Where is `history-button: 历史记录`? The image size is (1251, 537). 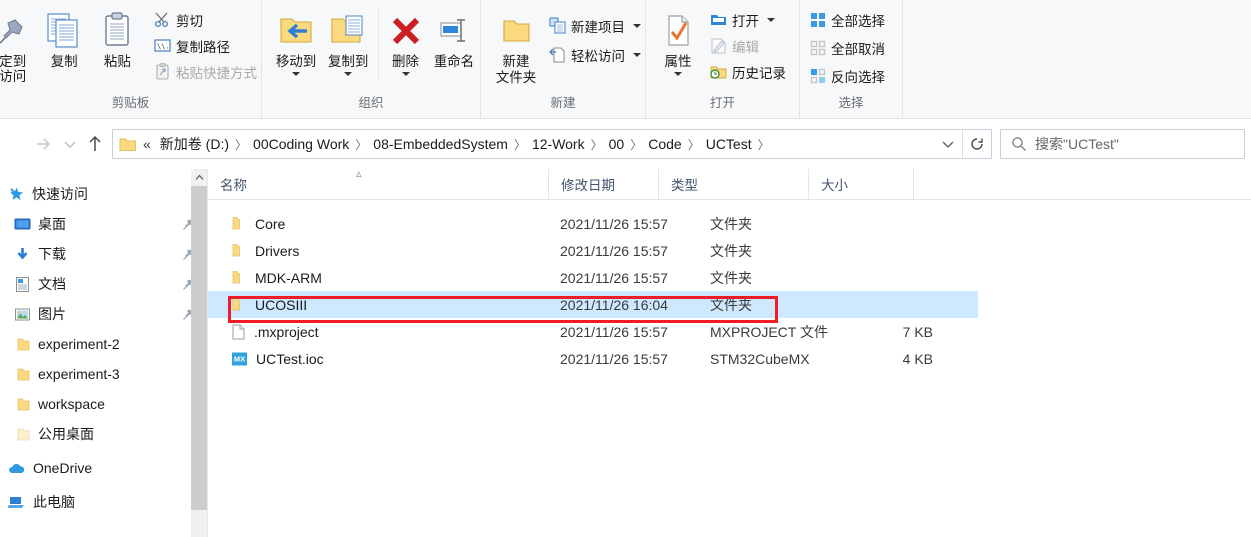
history-button: 历史记录 is located at coordinates (749, 71).